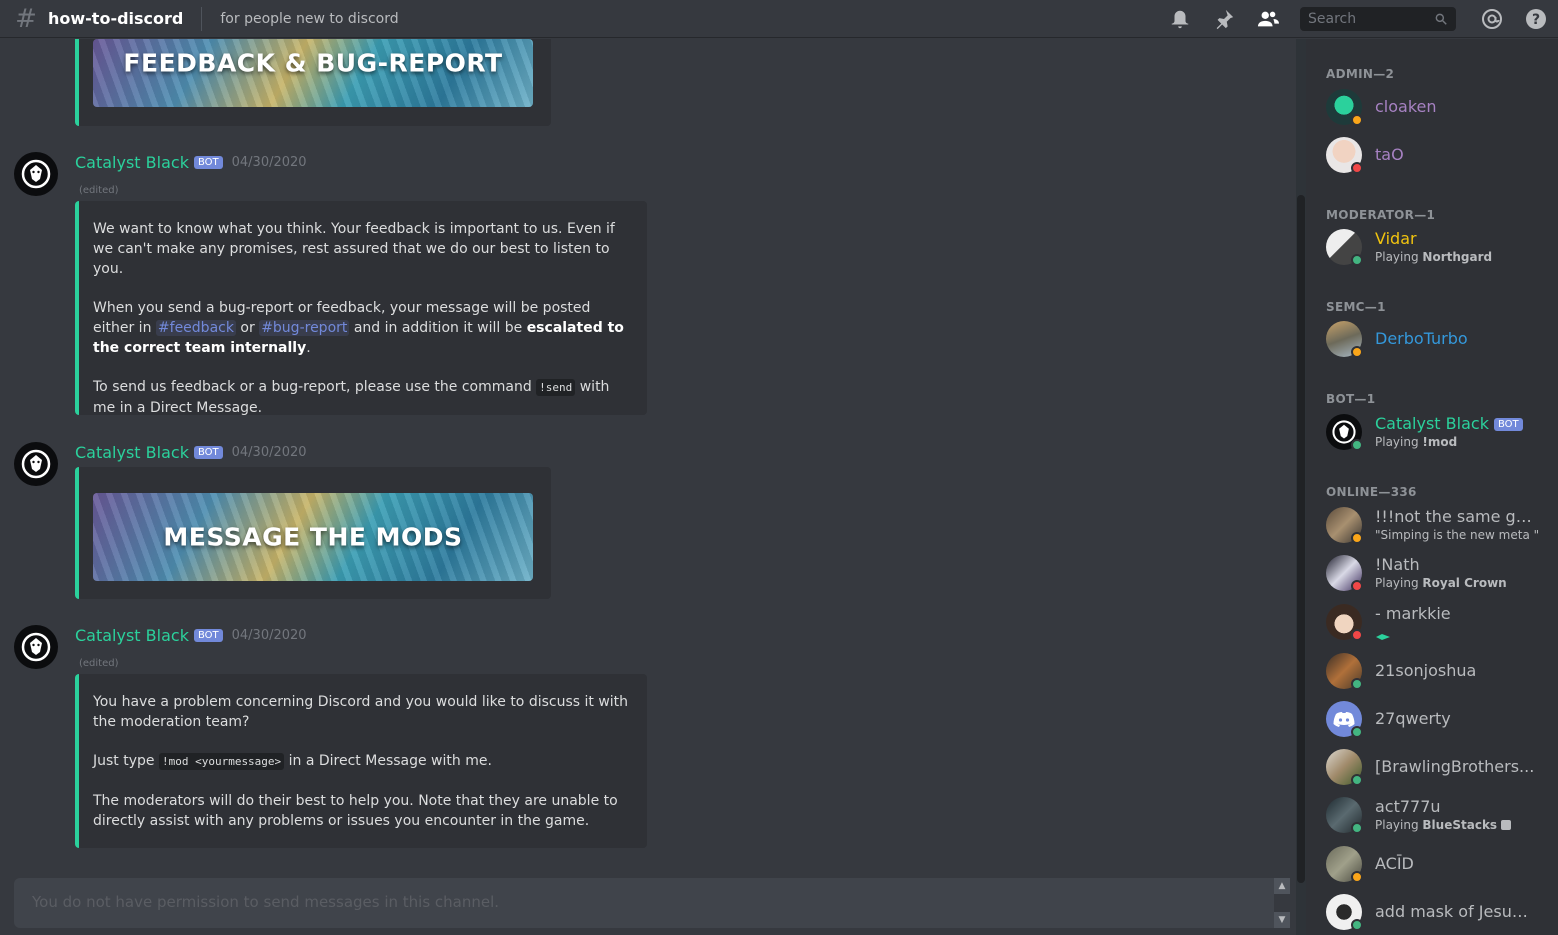  What do you see at coordinates (1432, 423) in the screenshot?
I see `member-name-text: Catalyst Black` at bounding box center [1432, 423].